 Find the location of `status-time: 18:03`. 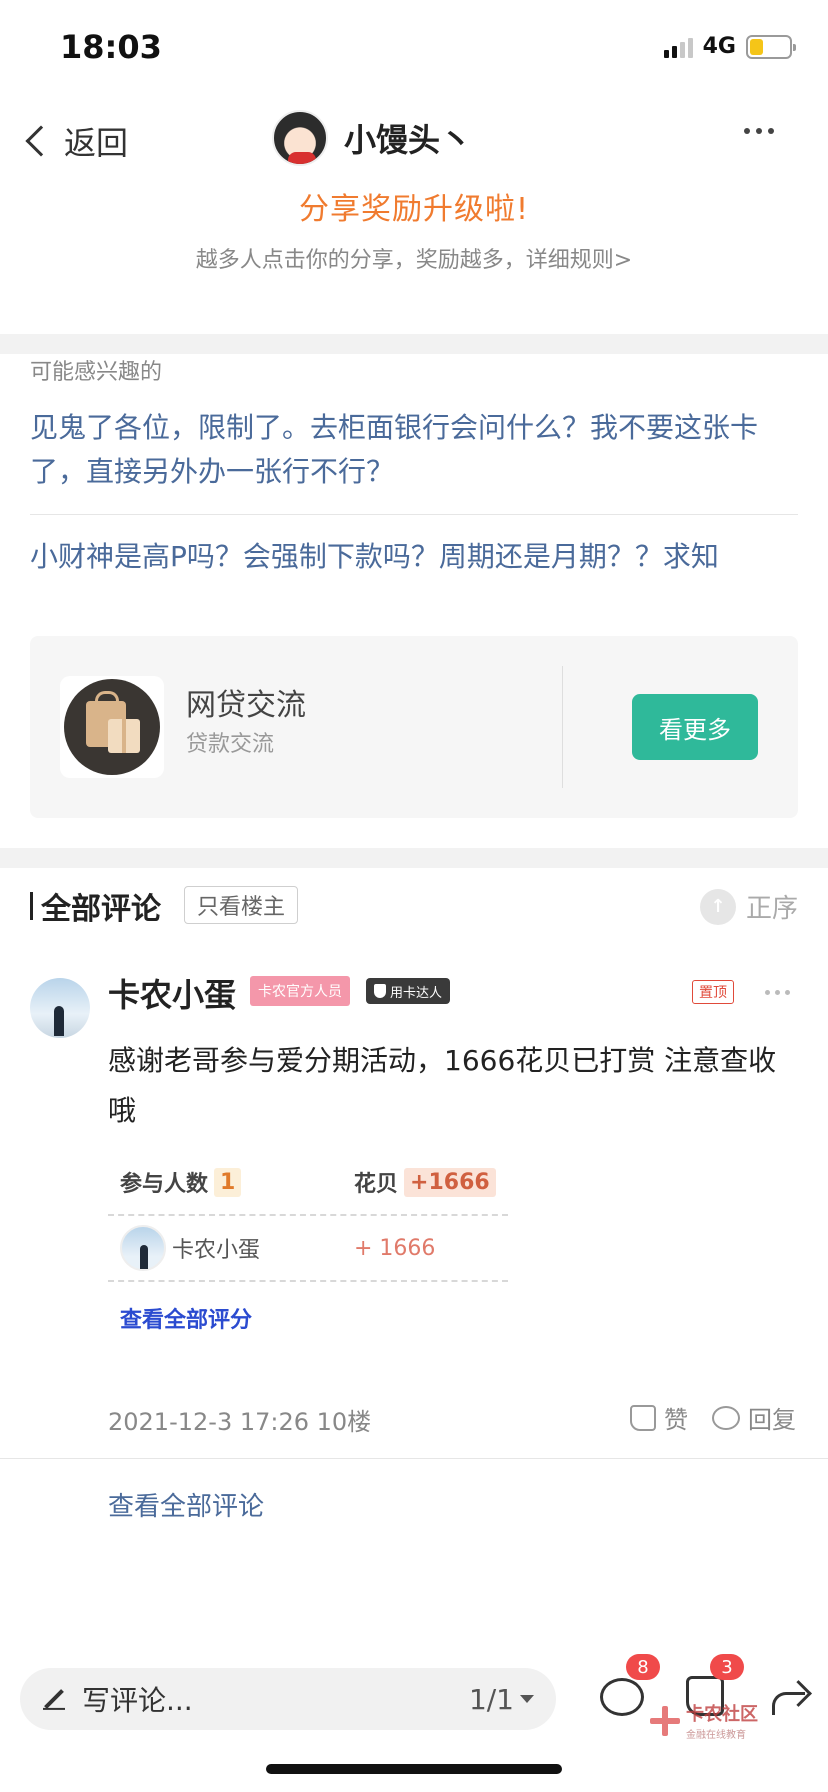

status-time: 18:03 is located at coordinates (111, 47).